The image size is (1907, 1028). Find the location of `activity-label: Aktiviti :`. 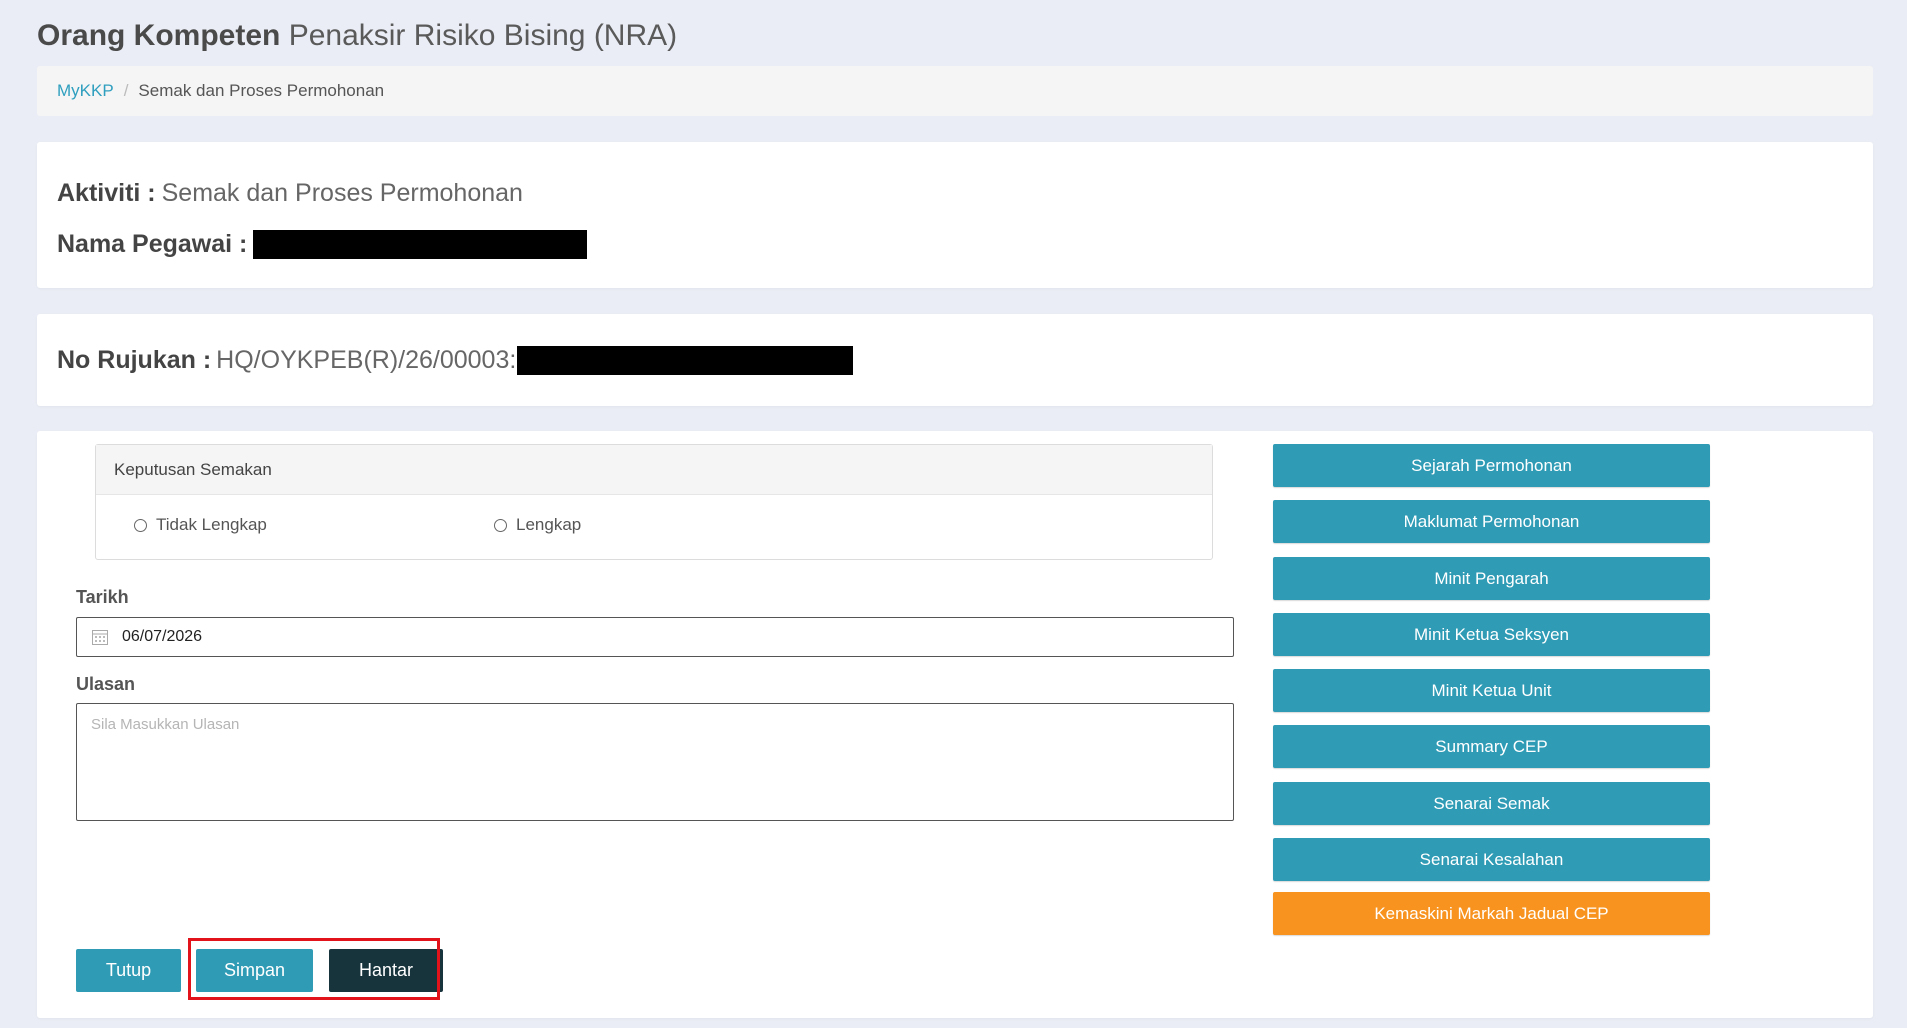

activity-label: Aktiviti : is located at coordinates (106, 193).